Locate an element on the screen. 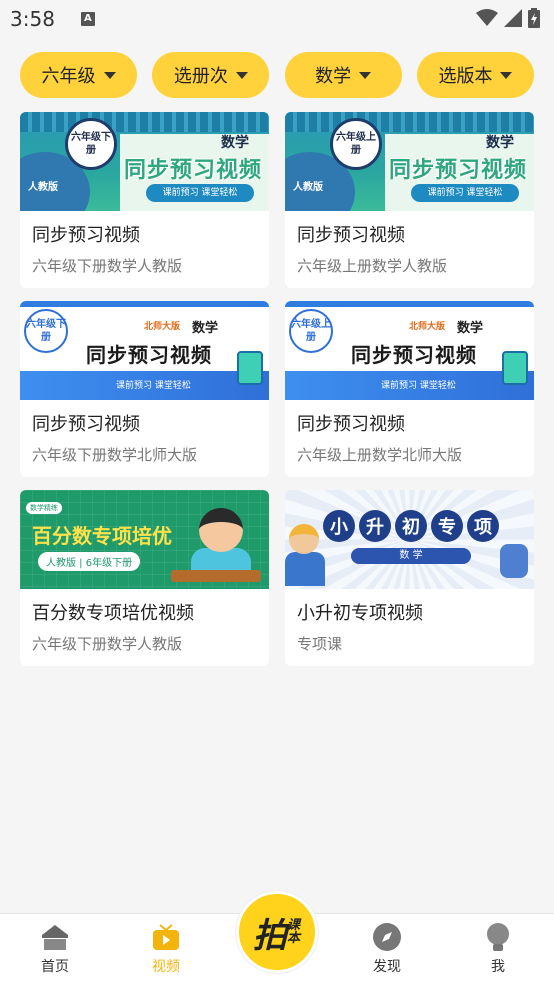 This screenshot has width=554, height=984. edition-filter: 选版本 is located at coordinates (475, 75).